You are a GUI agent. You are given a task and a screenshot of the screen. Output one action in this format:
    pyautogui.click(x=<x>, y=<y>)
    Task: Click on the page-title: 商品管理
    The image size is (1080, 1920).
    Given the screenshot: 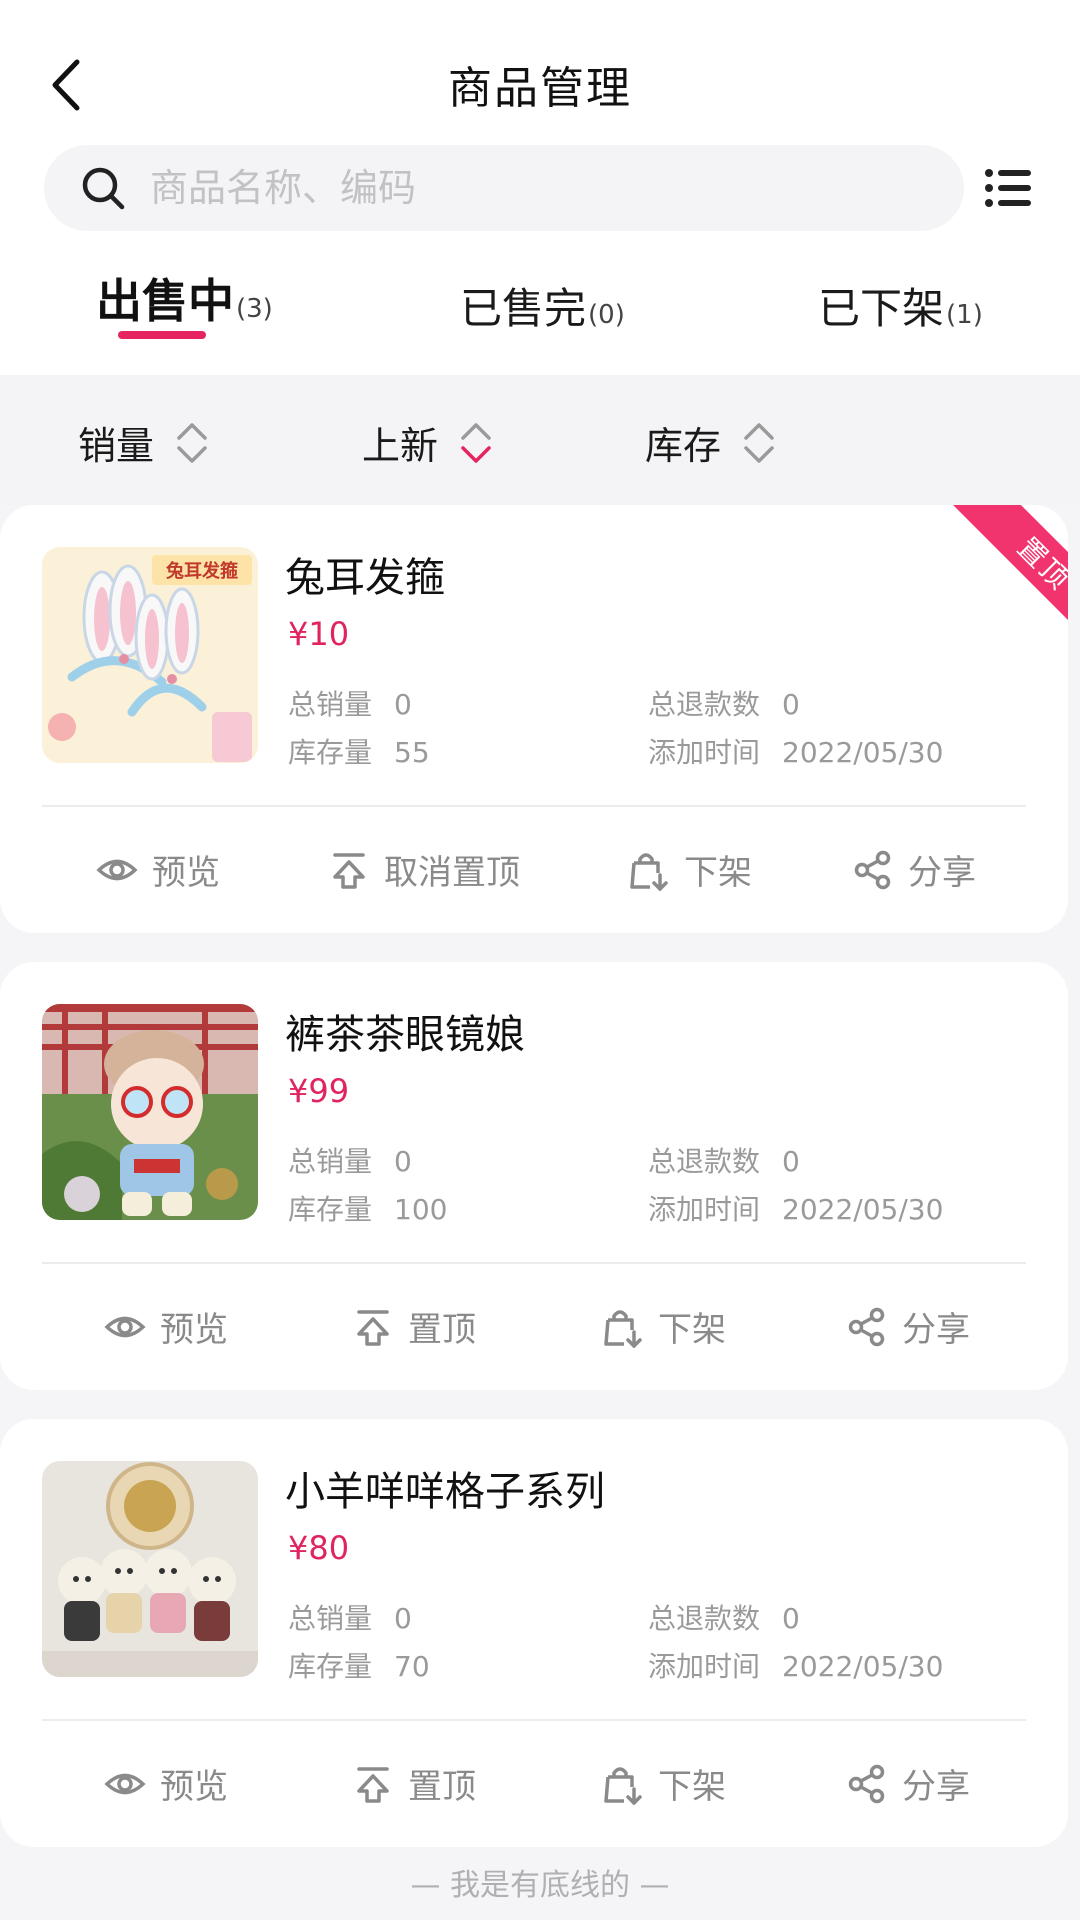 What is the action you would take?
    pyautogui.click(x=540, y=88)
    